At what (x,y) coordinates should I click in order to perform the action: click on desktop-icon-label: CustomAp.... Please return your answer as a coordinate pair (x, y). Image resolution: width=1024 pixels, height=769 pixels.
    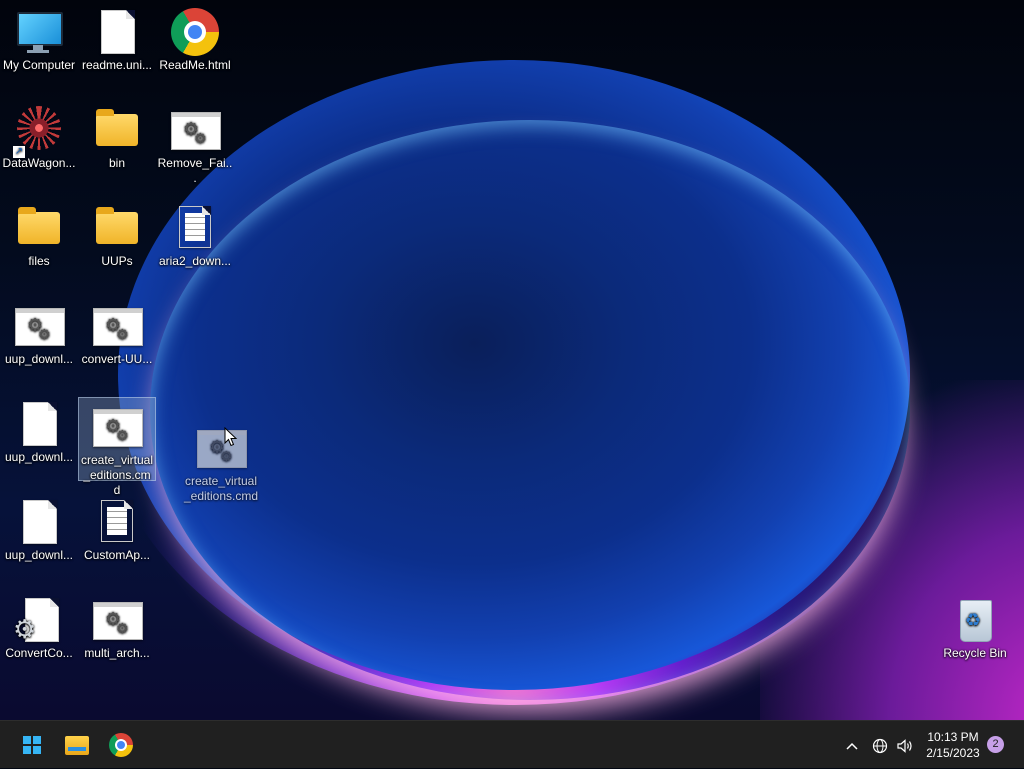
    Looking at the image, I should click on (117, 555).